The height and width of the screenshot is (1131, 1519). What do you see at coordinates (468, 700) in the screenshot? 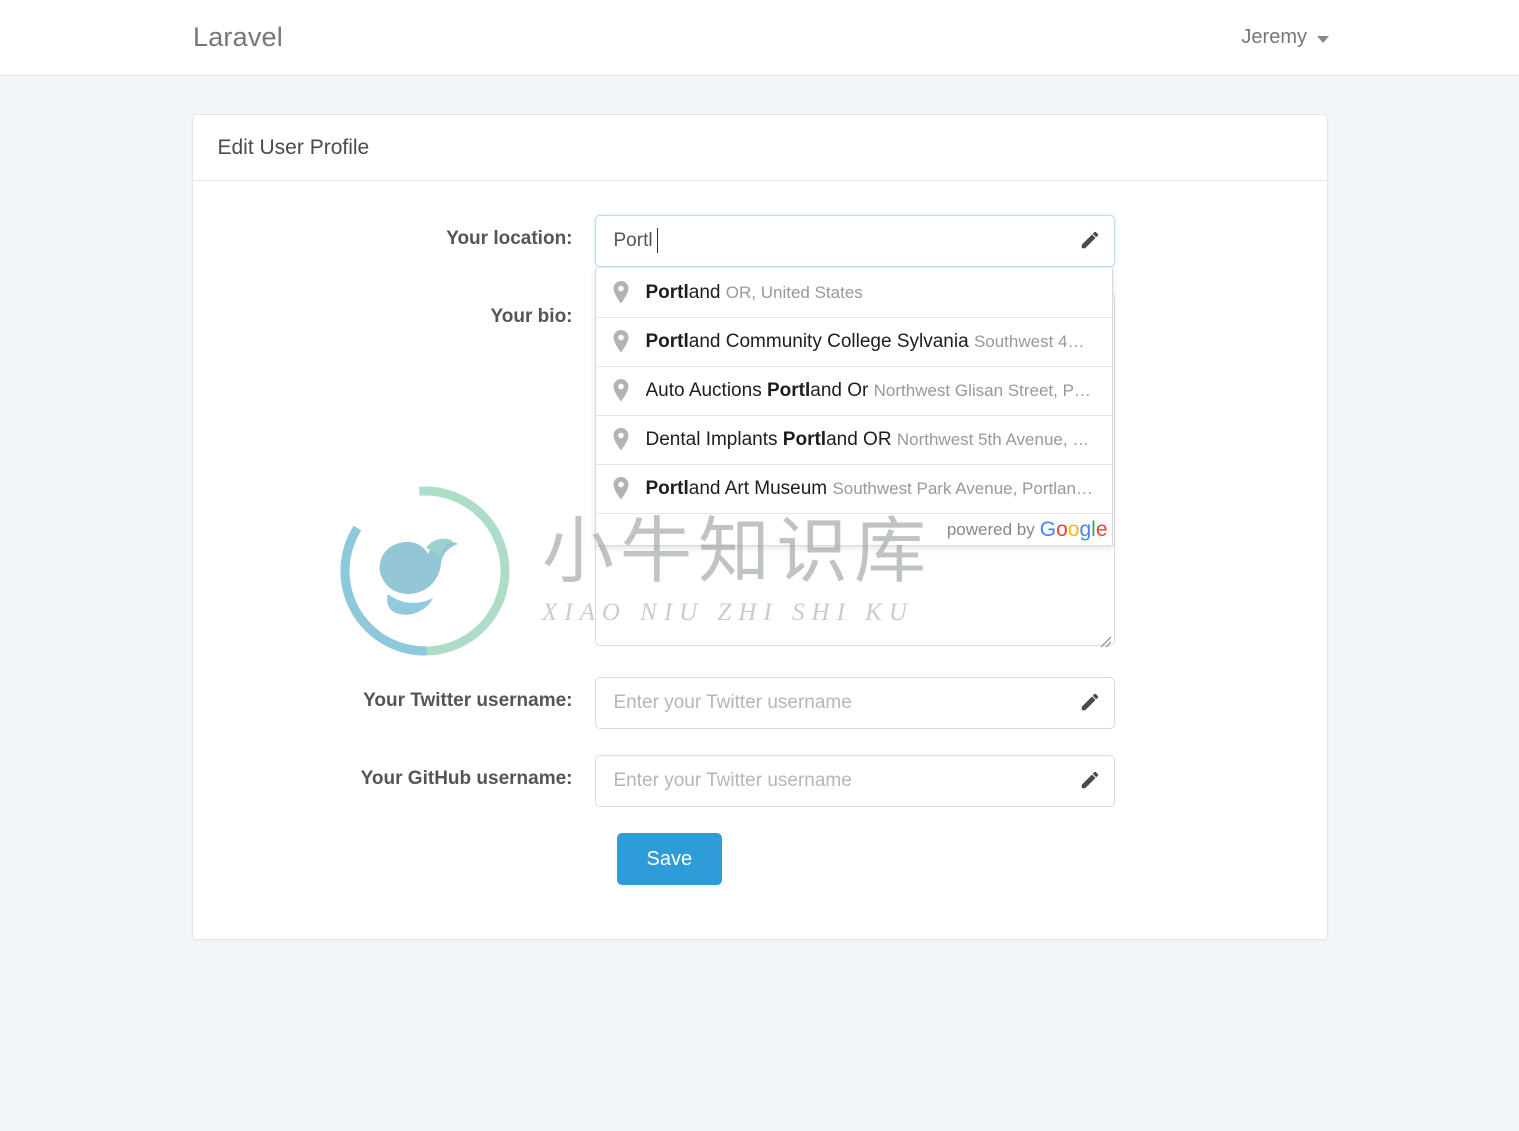
I see `twitter-label: Your Twitter username:` at bounding box center [468, 700].